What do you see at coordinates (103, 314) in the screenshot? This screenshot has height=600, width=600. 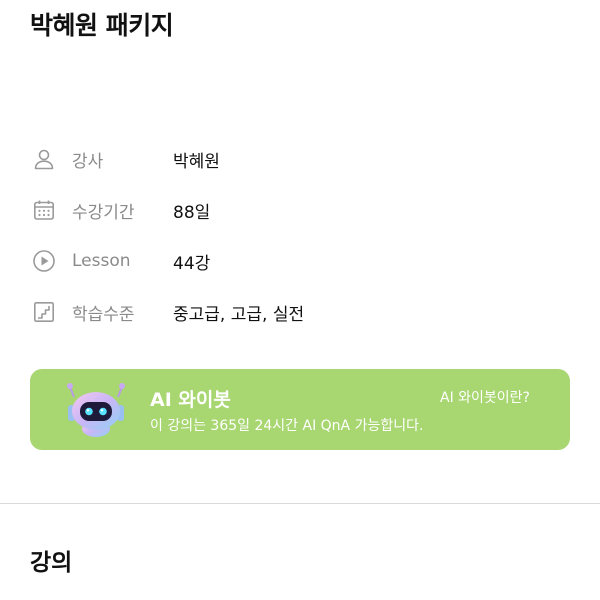 I see `info-label-level: 학습수준` at bounding box center [103, 314].